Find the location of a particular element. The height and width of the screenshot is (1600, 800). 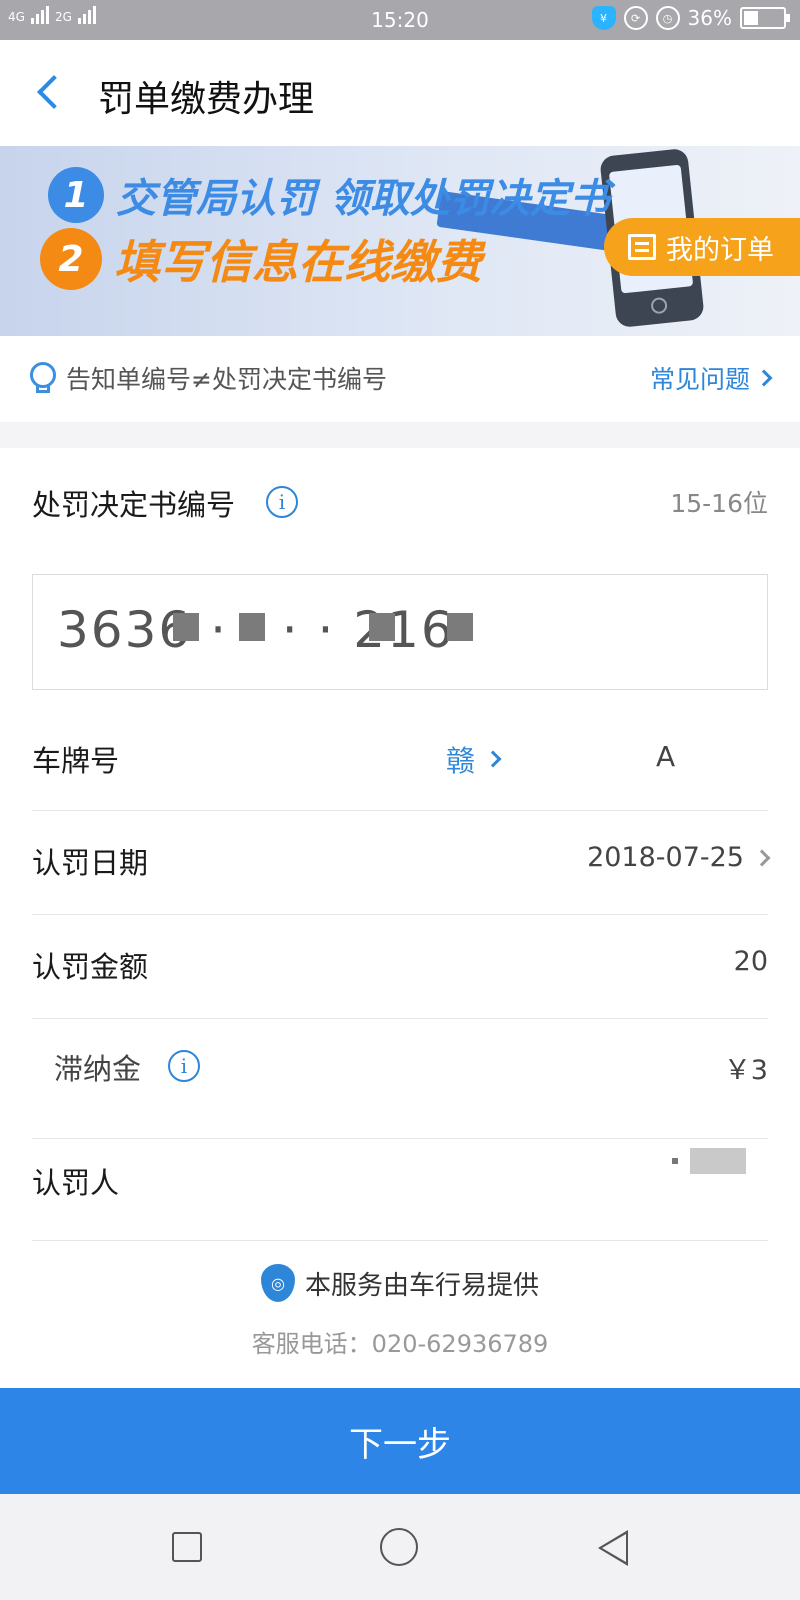

system-nav-bar is located at coordinates (400, 1547).